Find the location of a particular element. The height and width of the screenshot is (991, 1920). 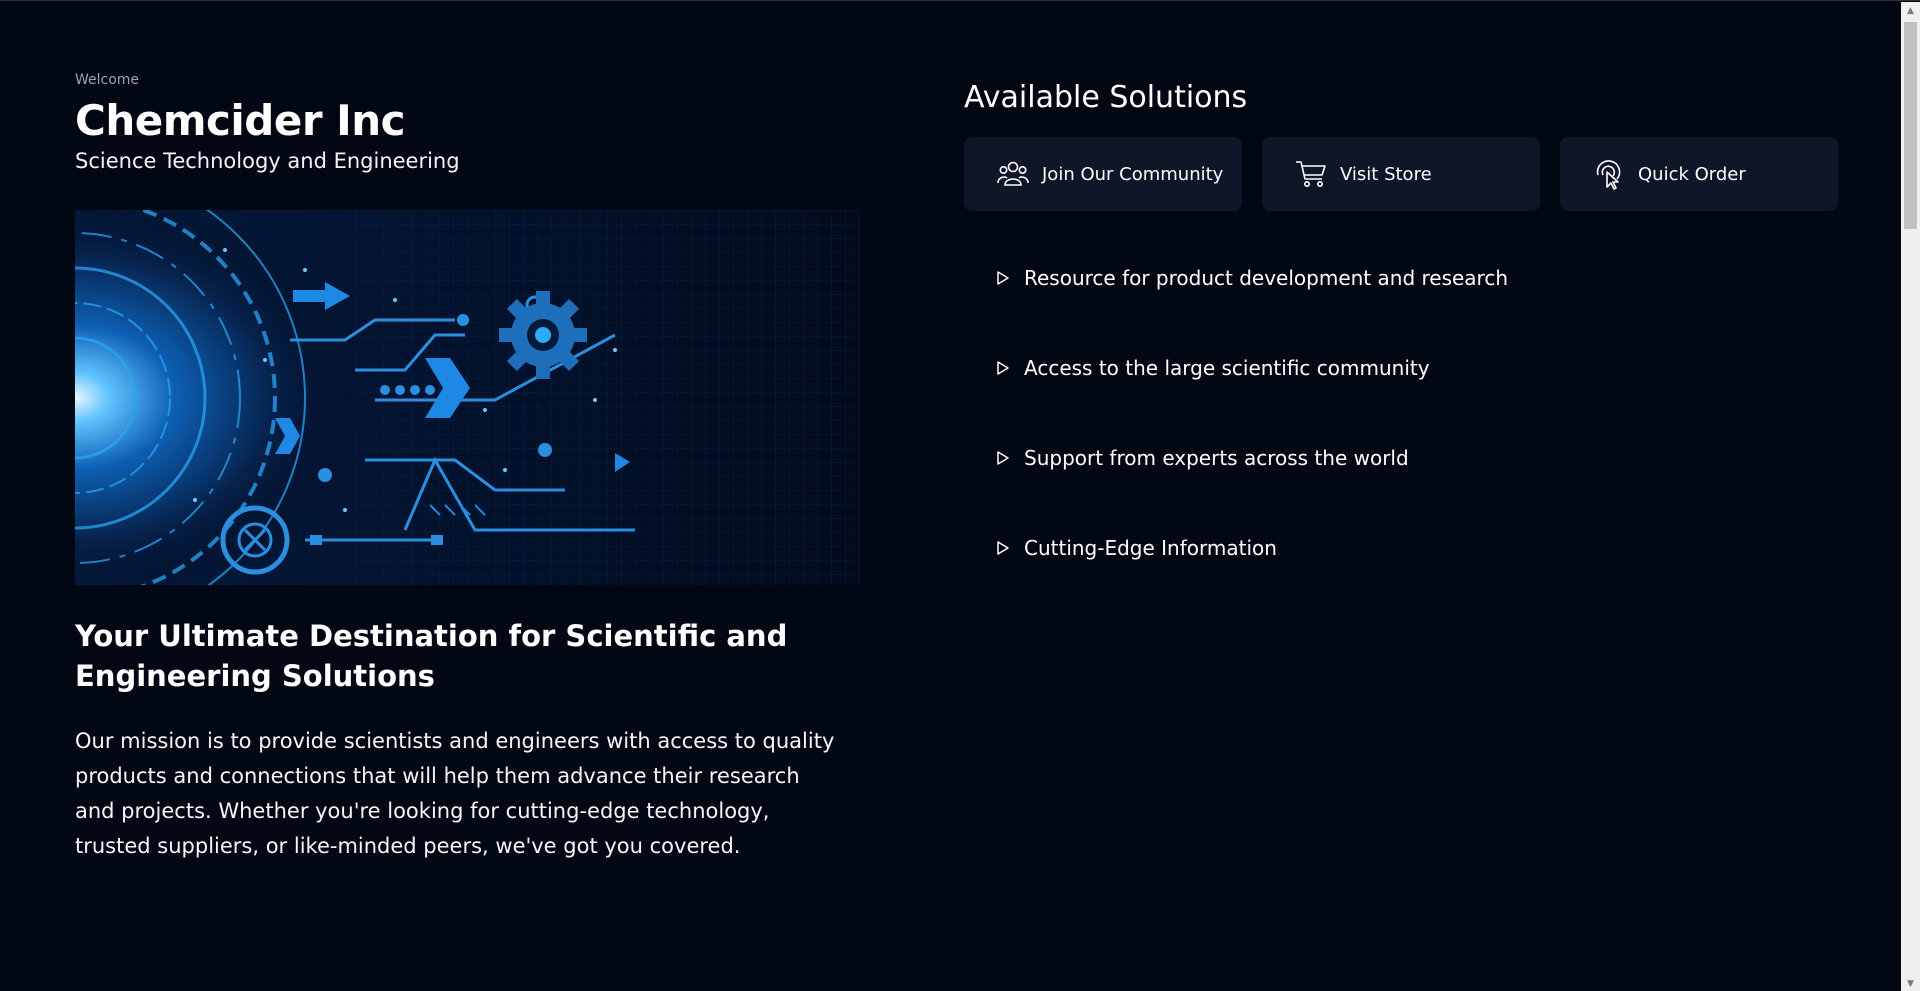

solutions-title: Available Solutions is located at coordinates (1106, 97).